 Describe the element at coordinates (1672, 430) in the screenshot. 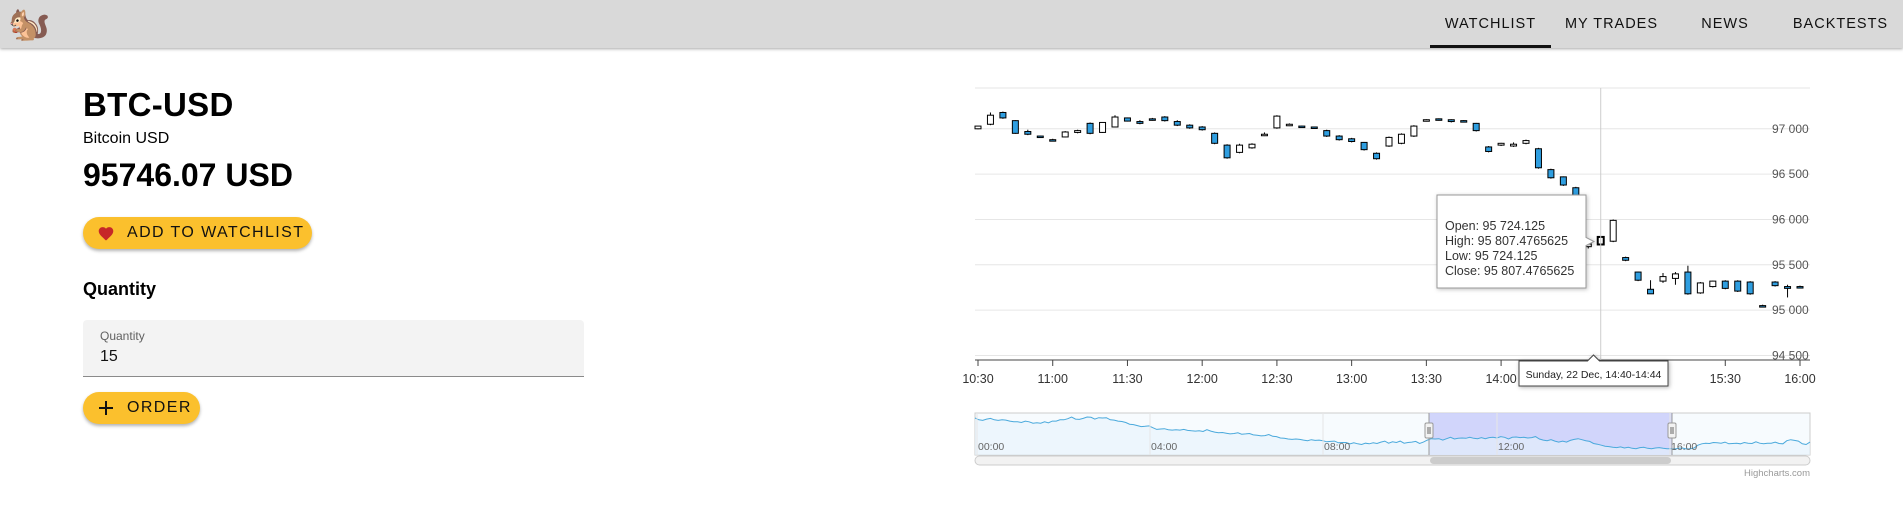

I see `navigator-handle-right` at that location.